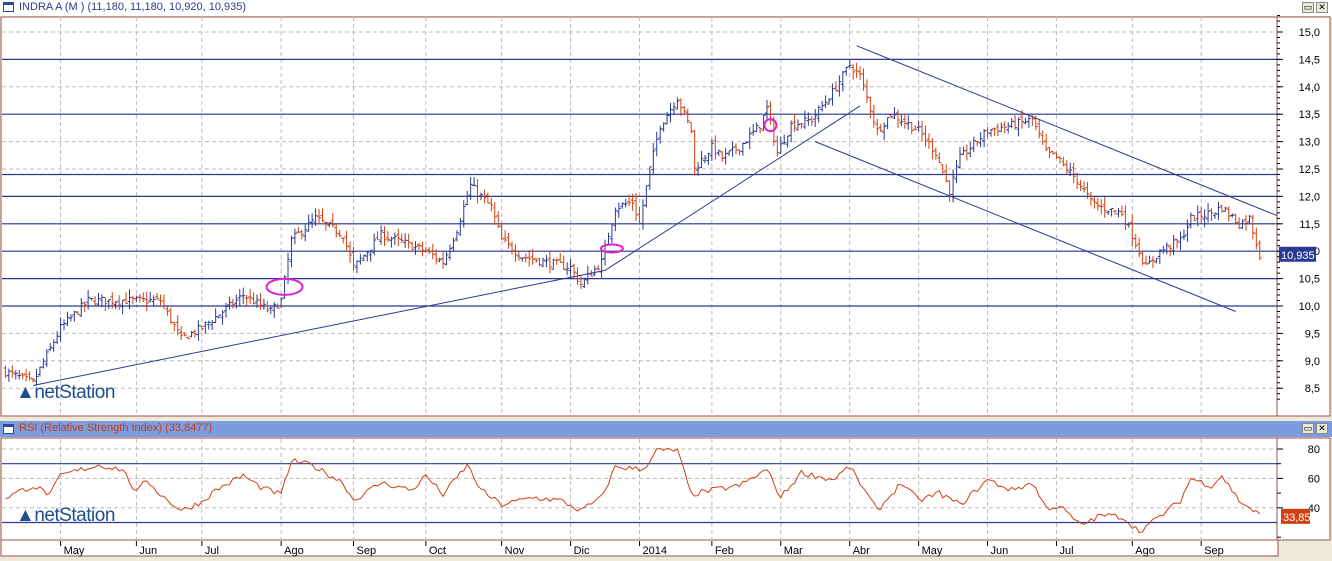 Image resolution: width=1332 pixels, height=561 pixels. What do you see at coordinates (1309, 33) in the screenshot?
I see `price-tick-label: 15,0` at bounding box center [1309, 33].